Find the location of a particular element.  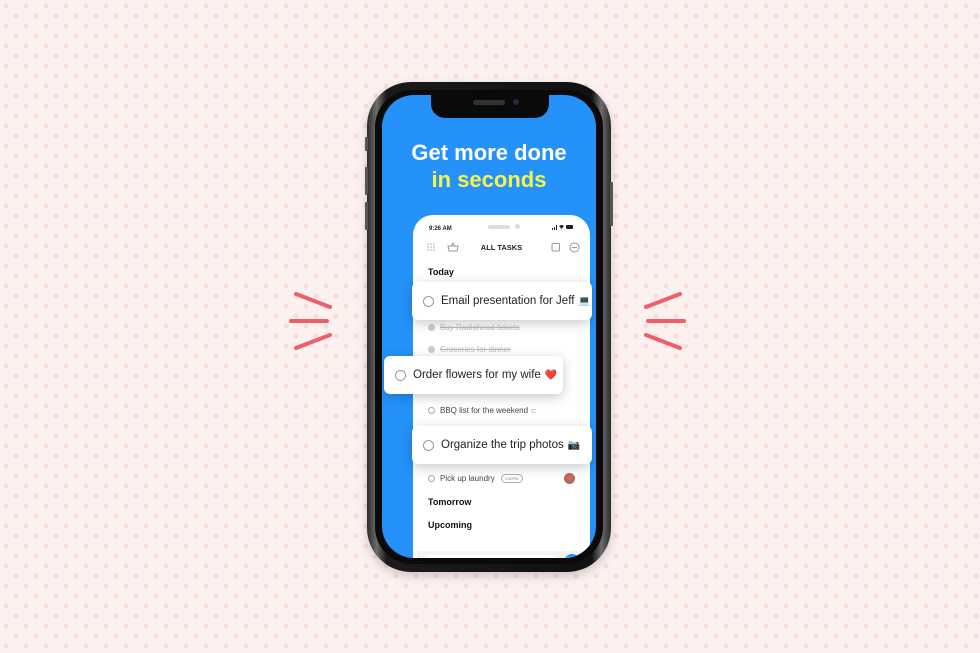

time-badge: 3:30PM is located at coordinates (511, 478).